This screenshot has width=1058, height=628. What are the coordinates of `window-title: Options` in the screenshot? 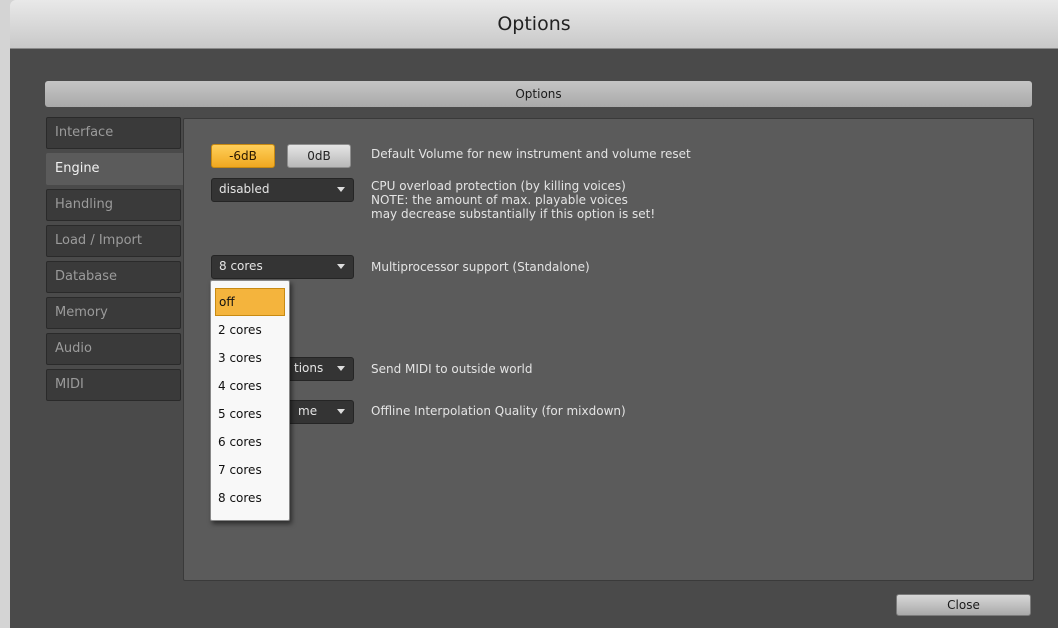 It's located at (534, 24).